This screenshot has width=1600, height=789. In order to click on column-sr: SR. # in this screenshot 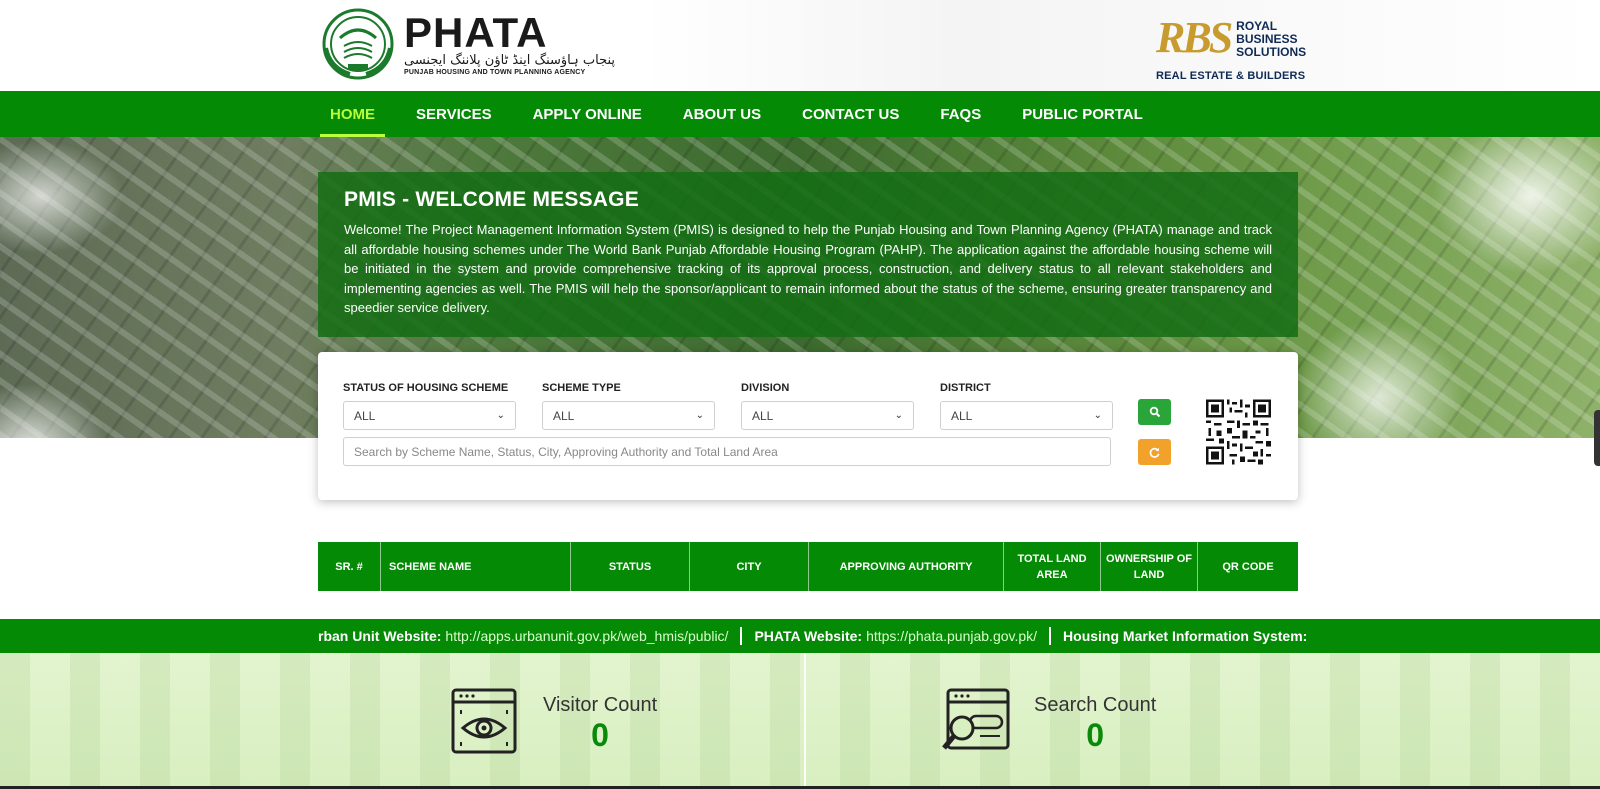, I will do `click(349, 566)`.